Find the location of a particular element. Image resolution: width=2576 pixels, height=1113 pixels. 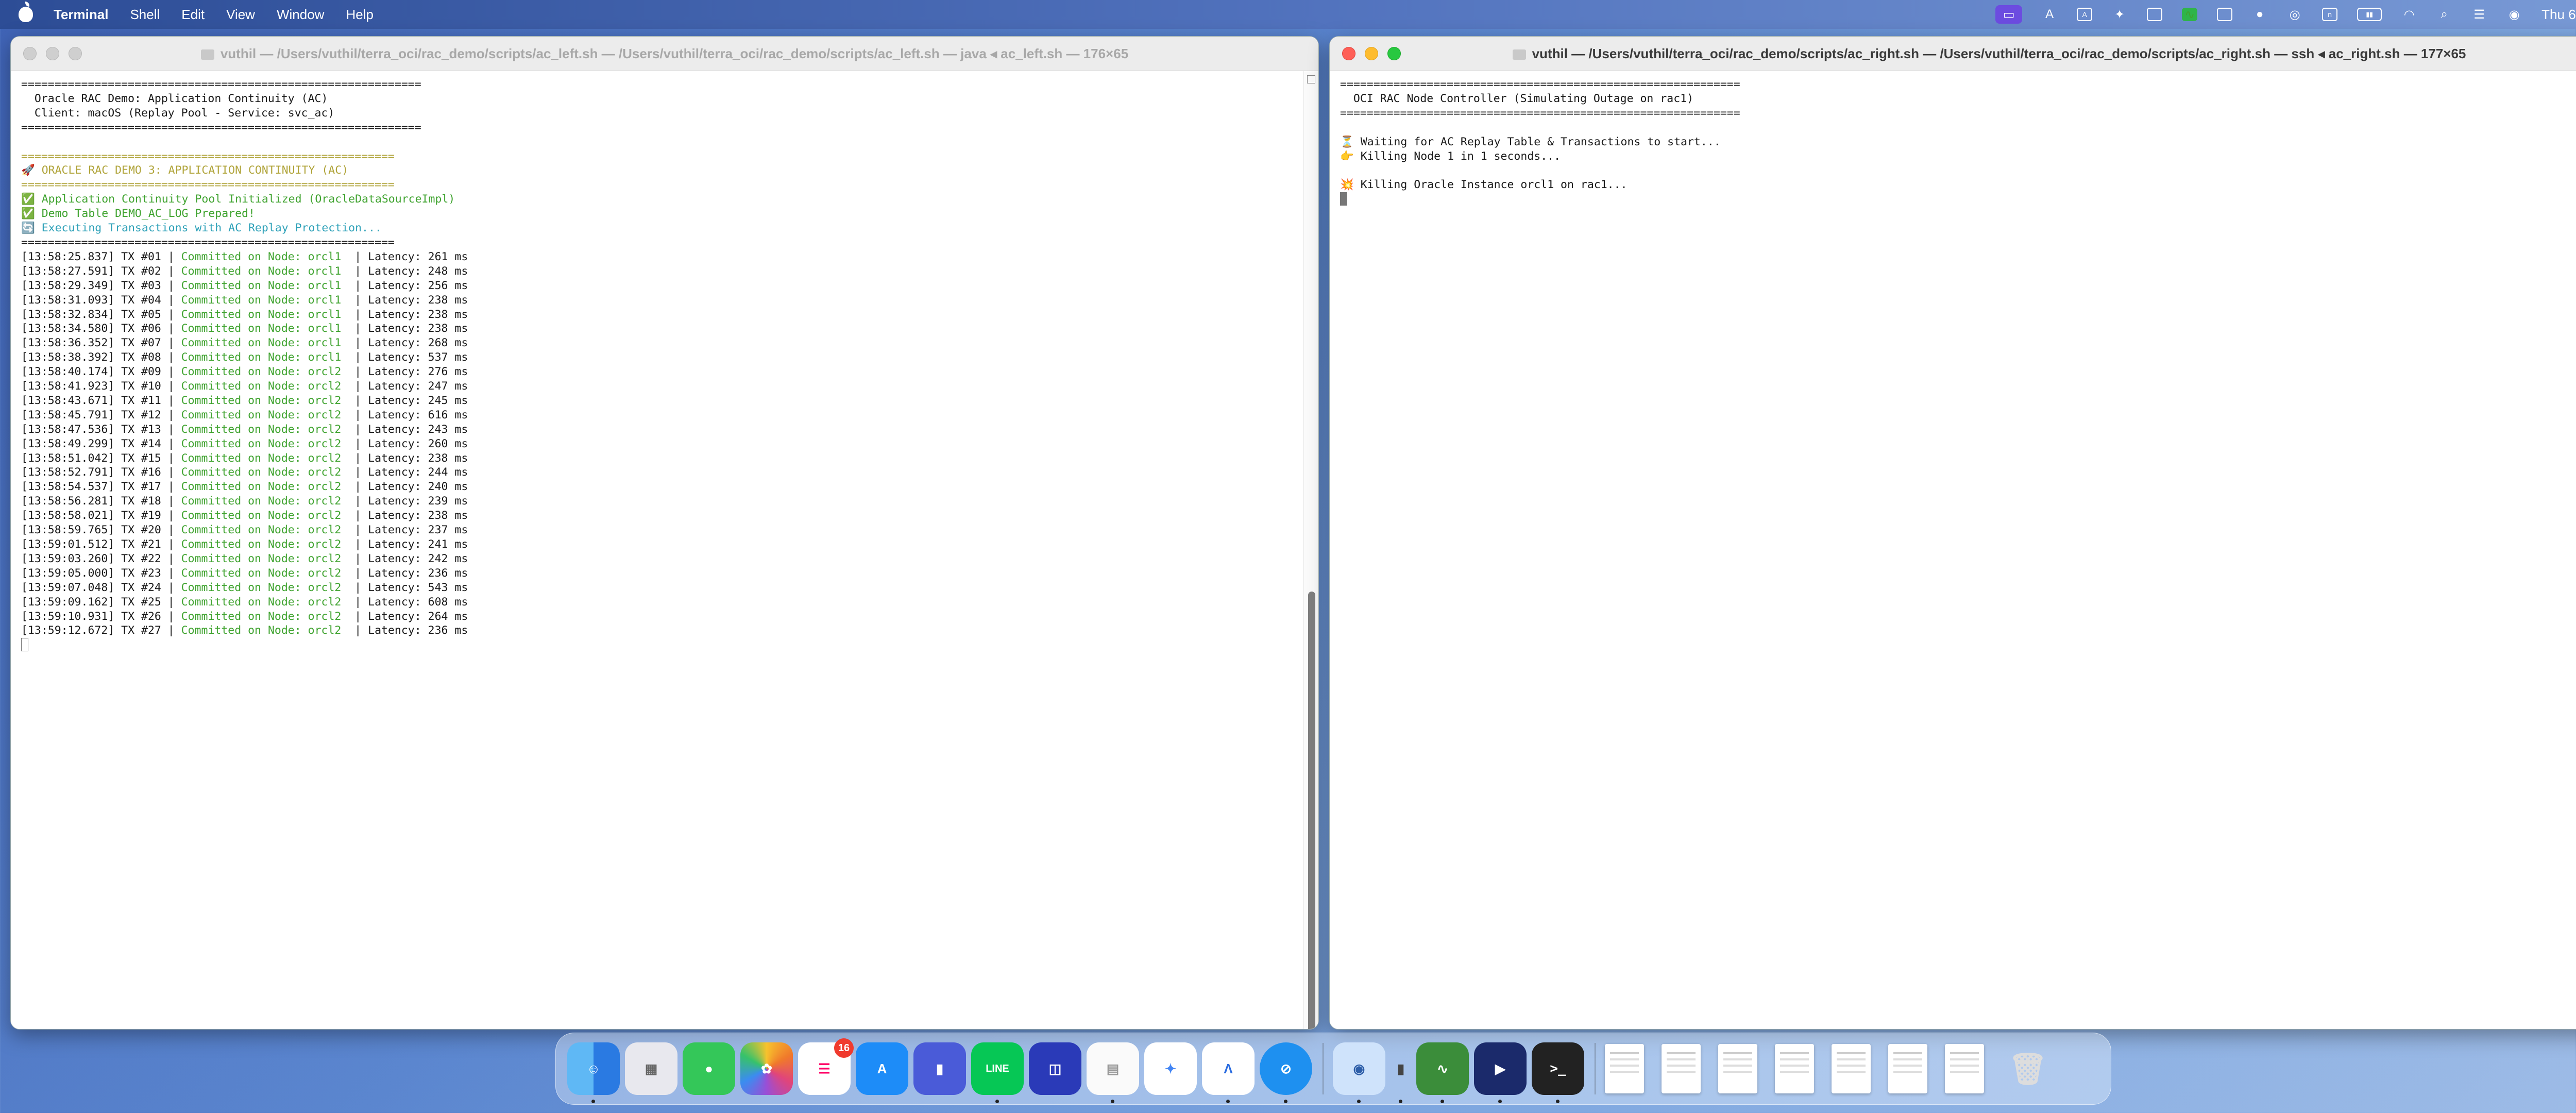

green-app-icon: ∿ is located at coordinates (2190, 15).